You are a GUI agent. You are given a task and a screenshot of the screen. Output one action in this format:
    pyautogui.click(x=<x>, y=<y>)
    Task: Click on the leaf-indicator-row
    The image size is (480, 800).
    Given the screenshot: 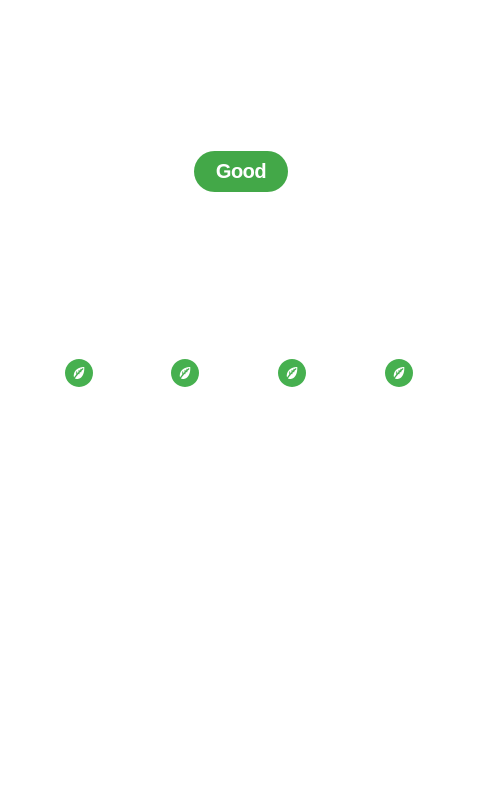 What is the action you would take?
    pyautogui.click(x=240, y=373)
    